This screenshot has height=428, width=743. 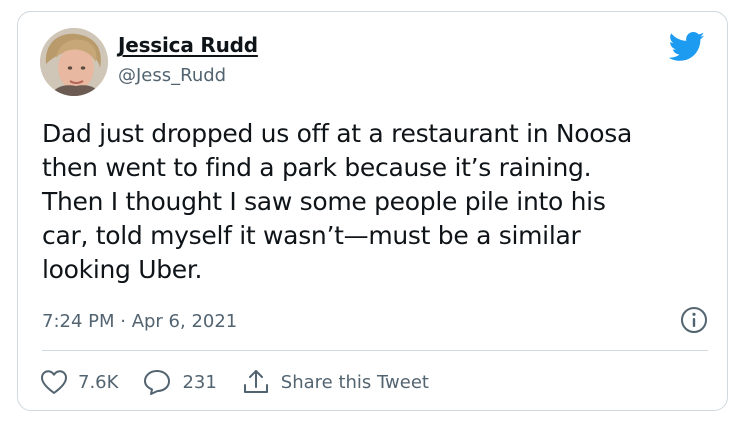 What do you see at coordinates (188, 45) in the screenshot?
I see `author-name: Jessica Rudd` at bounding box center [188, 45].